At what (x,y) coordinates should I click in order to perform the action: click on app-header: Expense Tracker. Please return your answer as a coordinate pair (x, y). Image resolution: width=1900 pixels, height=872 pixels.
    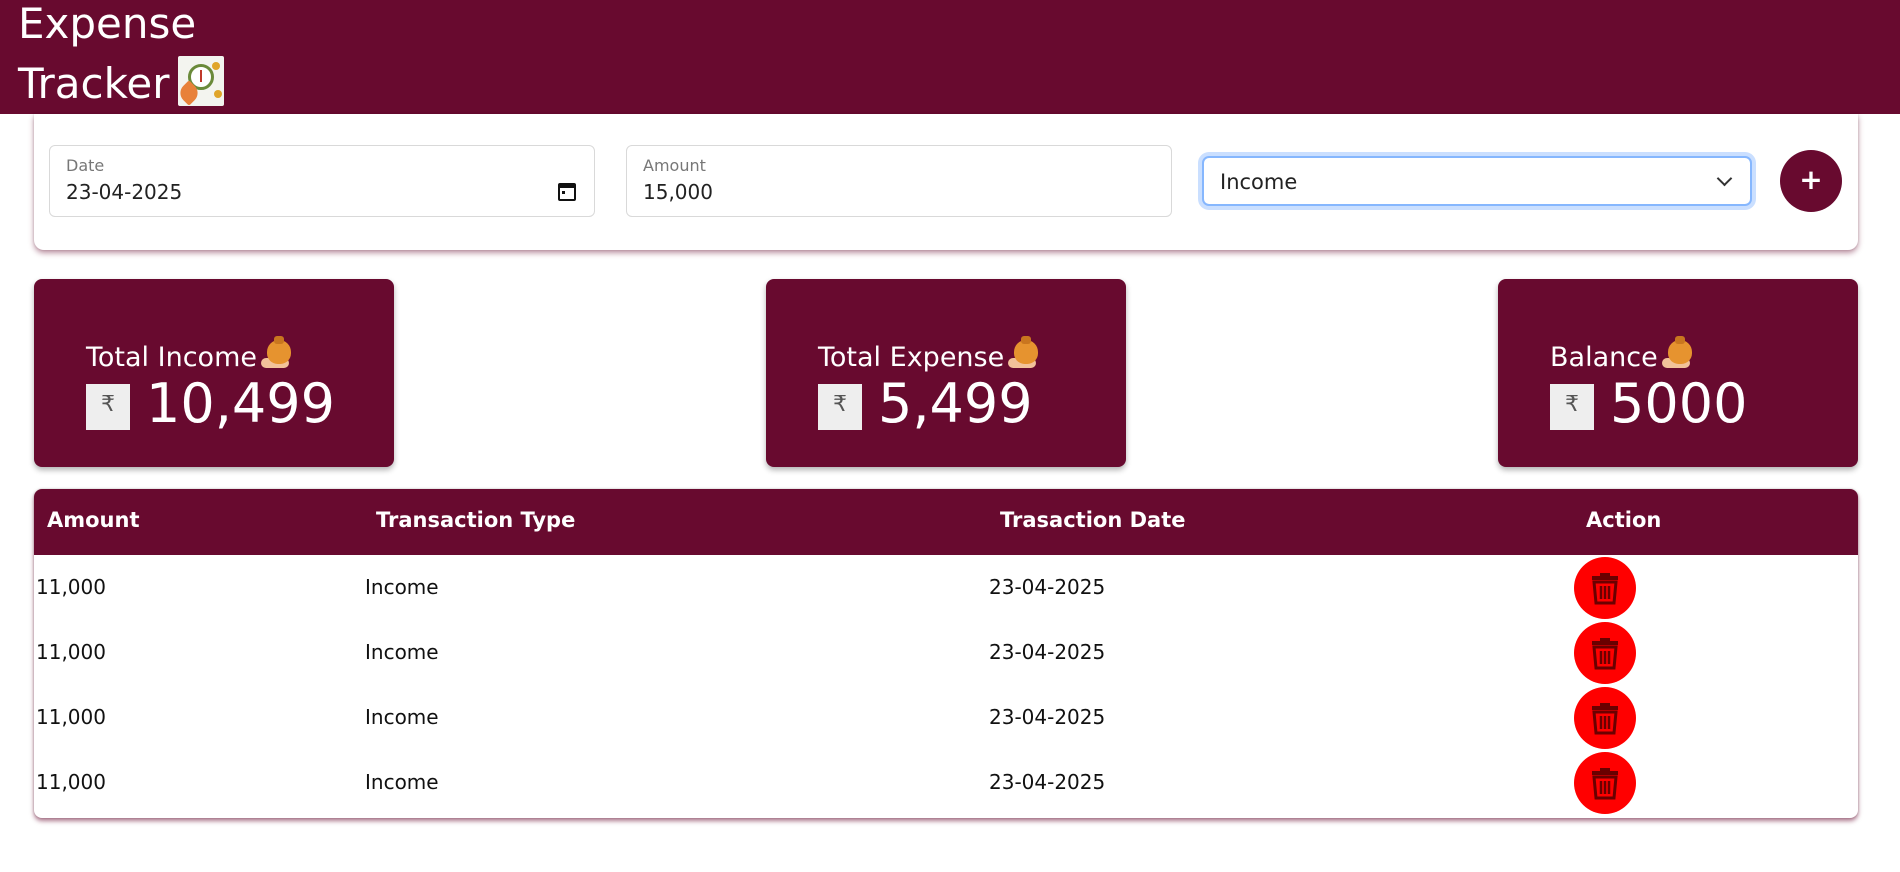
    Looking at the image, I should click on (950, 57).